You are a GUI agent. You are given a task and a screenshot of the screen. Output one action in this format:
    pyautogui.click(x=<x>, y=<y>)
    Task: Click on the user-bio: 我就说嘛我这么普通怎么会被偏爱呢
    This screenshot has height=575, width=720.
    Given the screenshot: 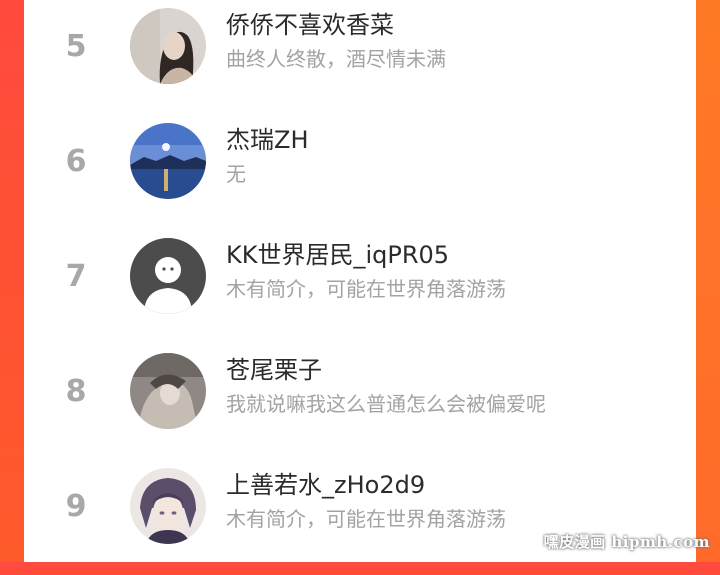 What is the action you would take?
    pyautogui.click(x=386, y=404)
    